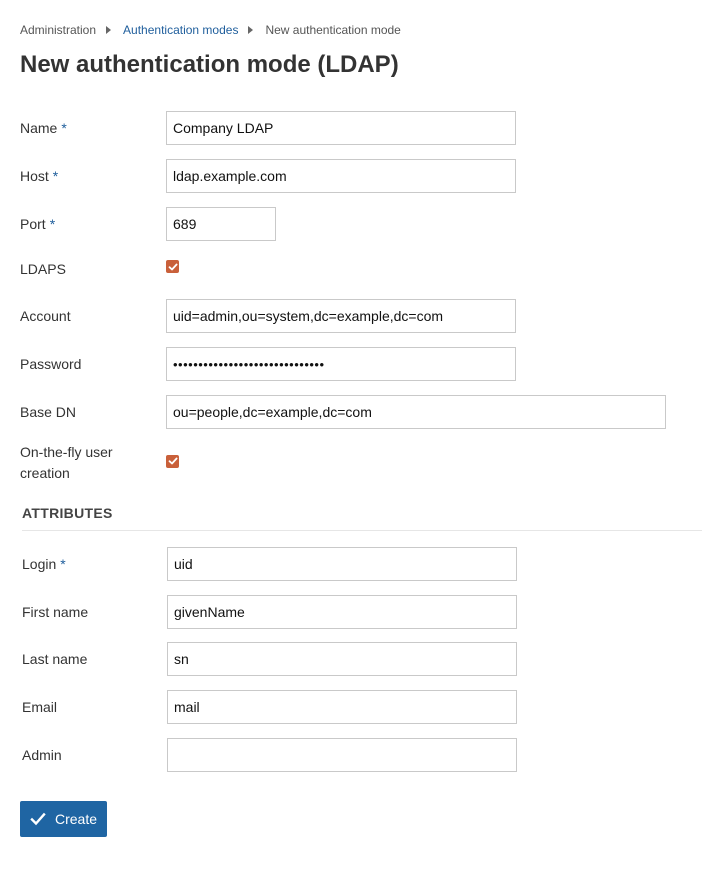 This screenshot has height=884, width=702. What do you see at coordinates (55, 611) in the screenshot?
I see `firstname-label: First name` at bounding box center [55, 611].